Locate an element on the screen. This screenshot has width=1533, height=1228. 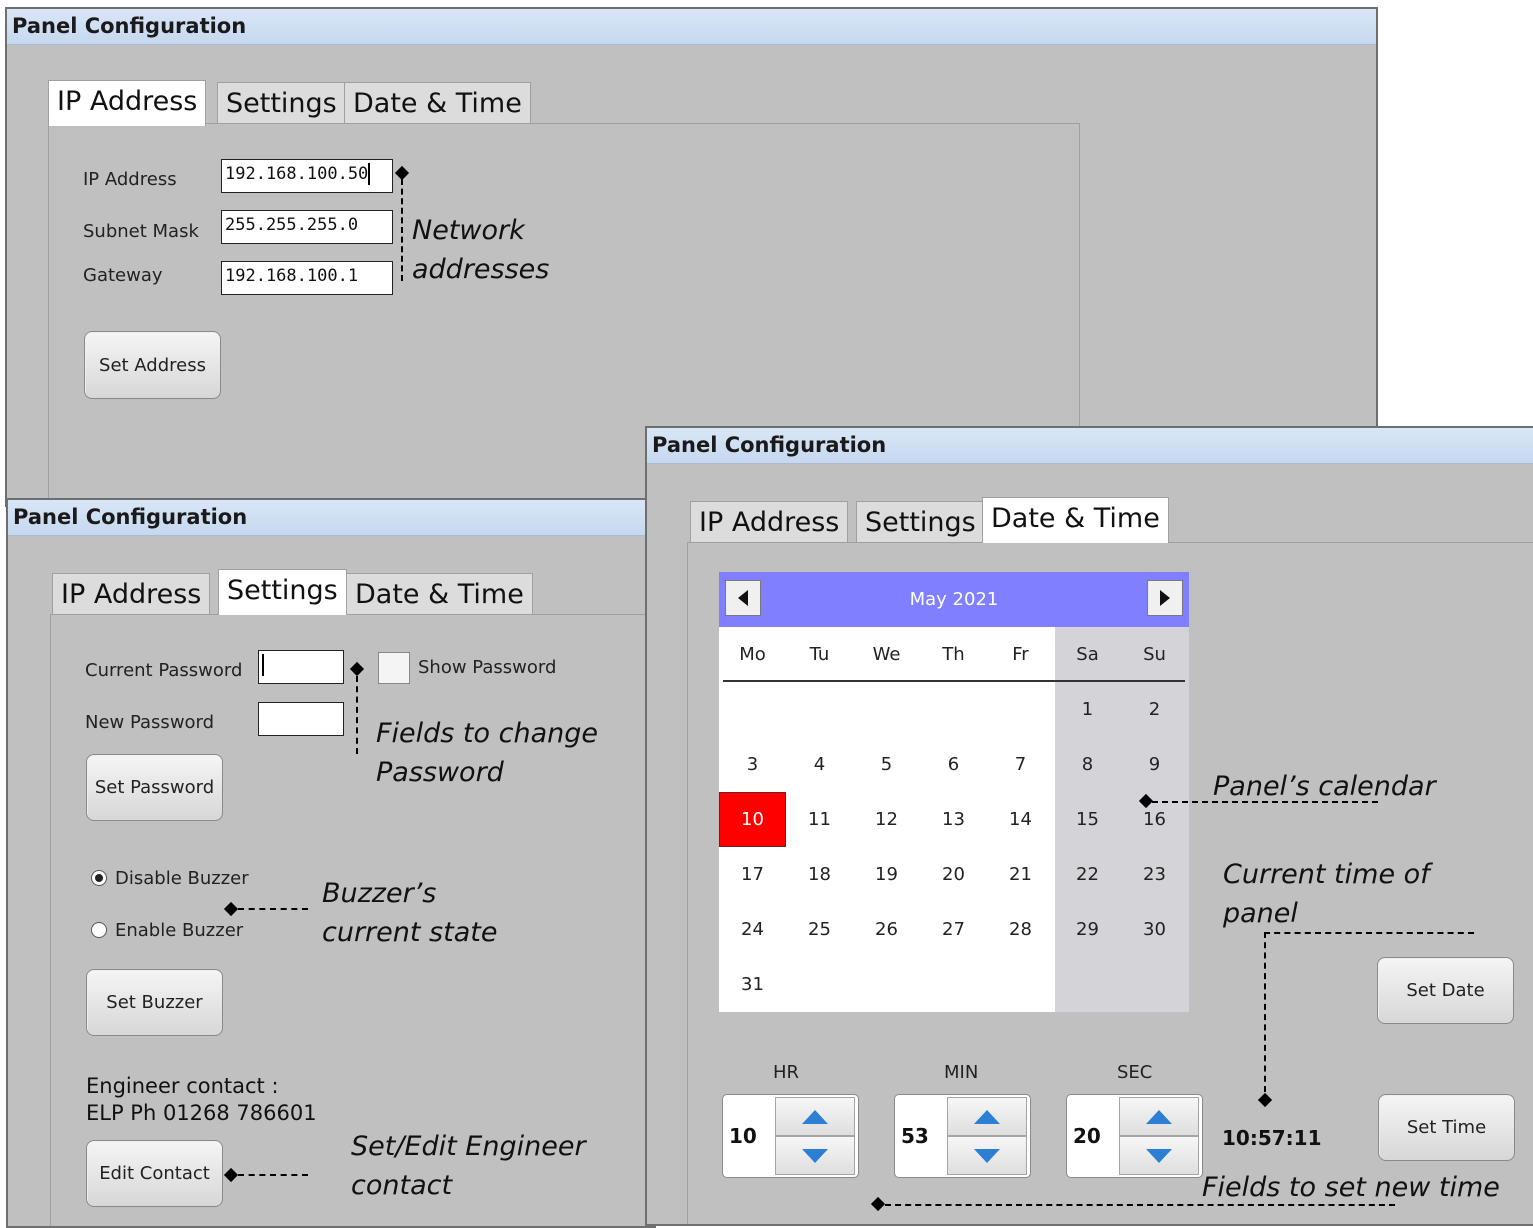
minute-value: 53 is located at coordinates (915, 1136).